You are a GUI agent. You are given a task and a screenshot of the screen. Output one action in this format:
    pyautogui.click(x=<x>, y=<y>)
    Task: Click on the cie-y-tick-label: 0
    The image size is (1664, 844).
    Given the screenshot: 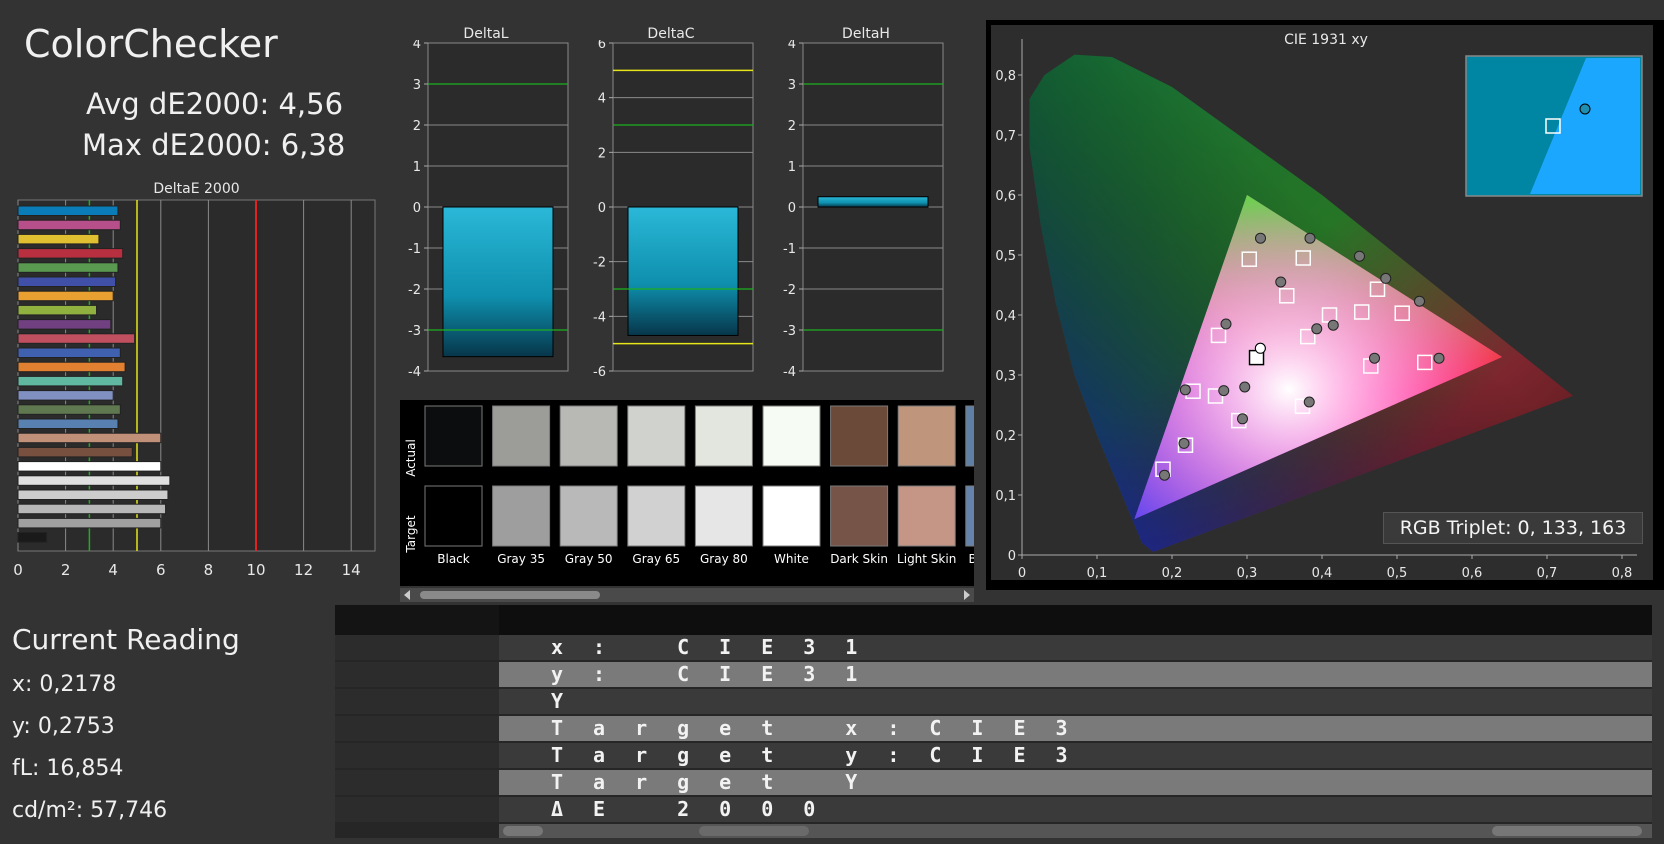 What is the action you would take?
    pyautogui.click(x=1012, y=556)
    